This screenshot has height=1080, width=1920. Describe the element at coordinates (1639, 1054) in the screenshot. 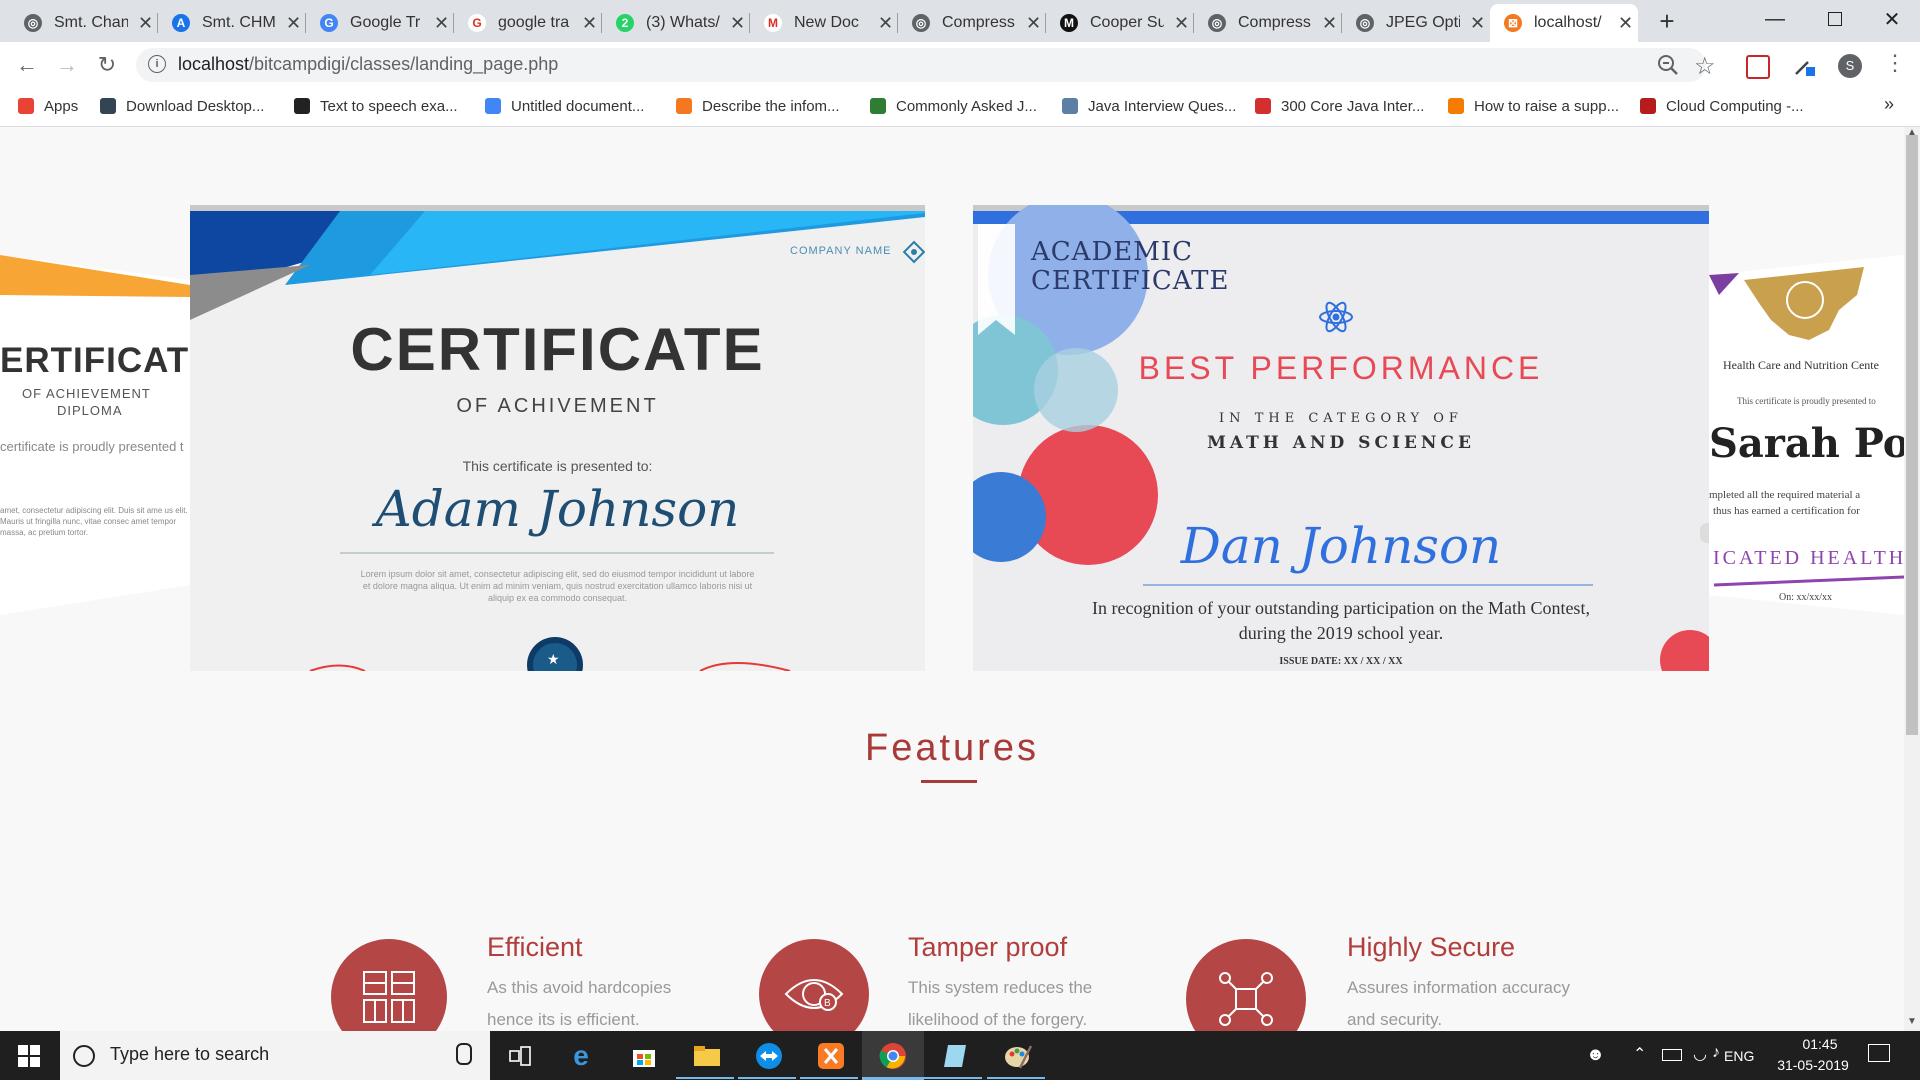

I see `show-hidden-icons-arrow: ⌃` at that location.